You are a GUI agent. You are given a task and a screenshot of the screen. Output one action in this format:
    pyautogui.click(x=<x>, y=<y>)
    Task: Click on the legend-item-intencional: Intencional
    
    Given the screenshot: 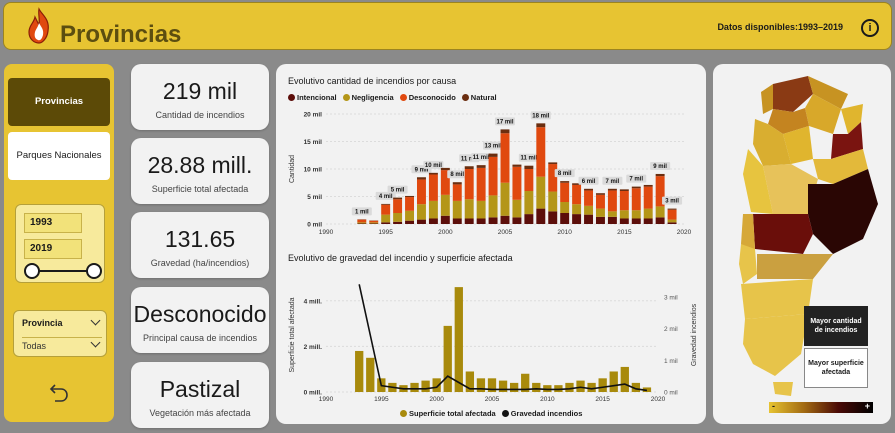 What is the action you would take?
    pyautogui.click(x=312, y=97)
    